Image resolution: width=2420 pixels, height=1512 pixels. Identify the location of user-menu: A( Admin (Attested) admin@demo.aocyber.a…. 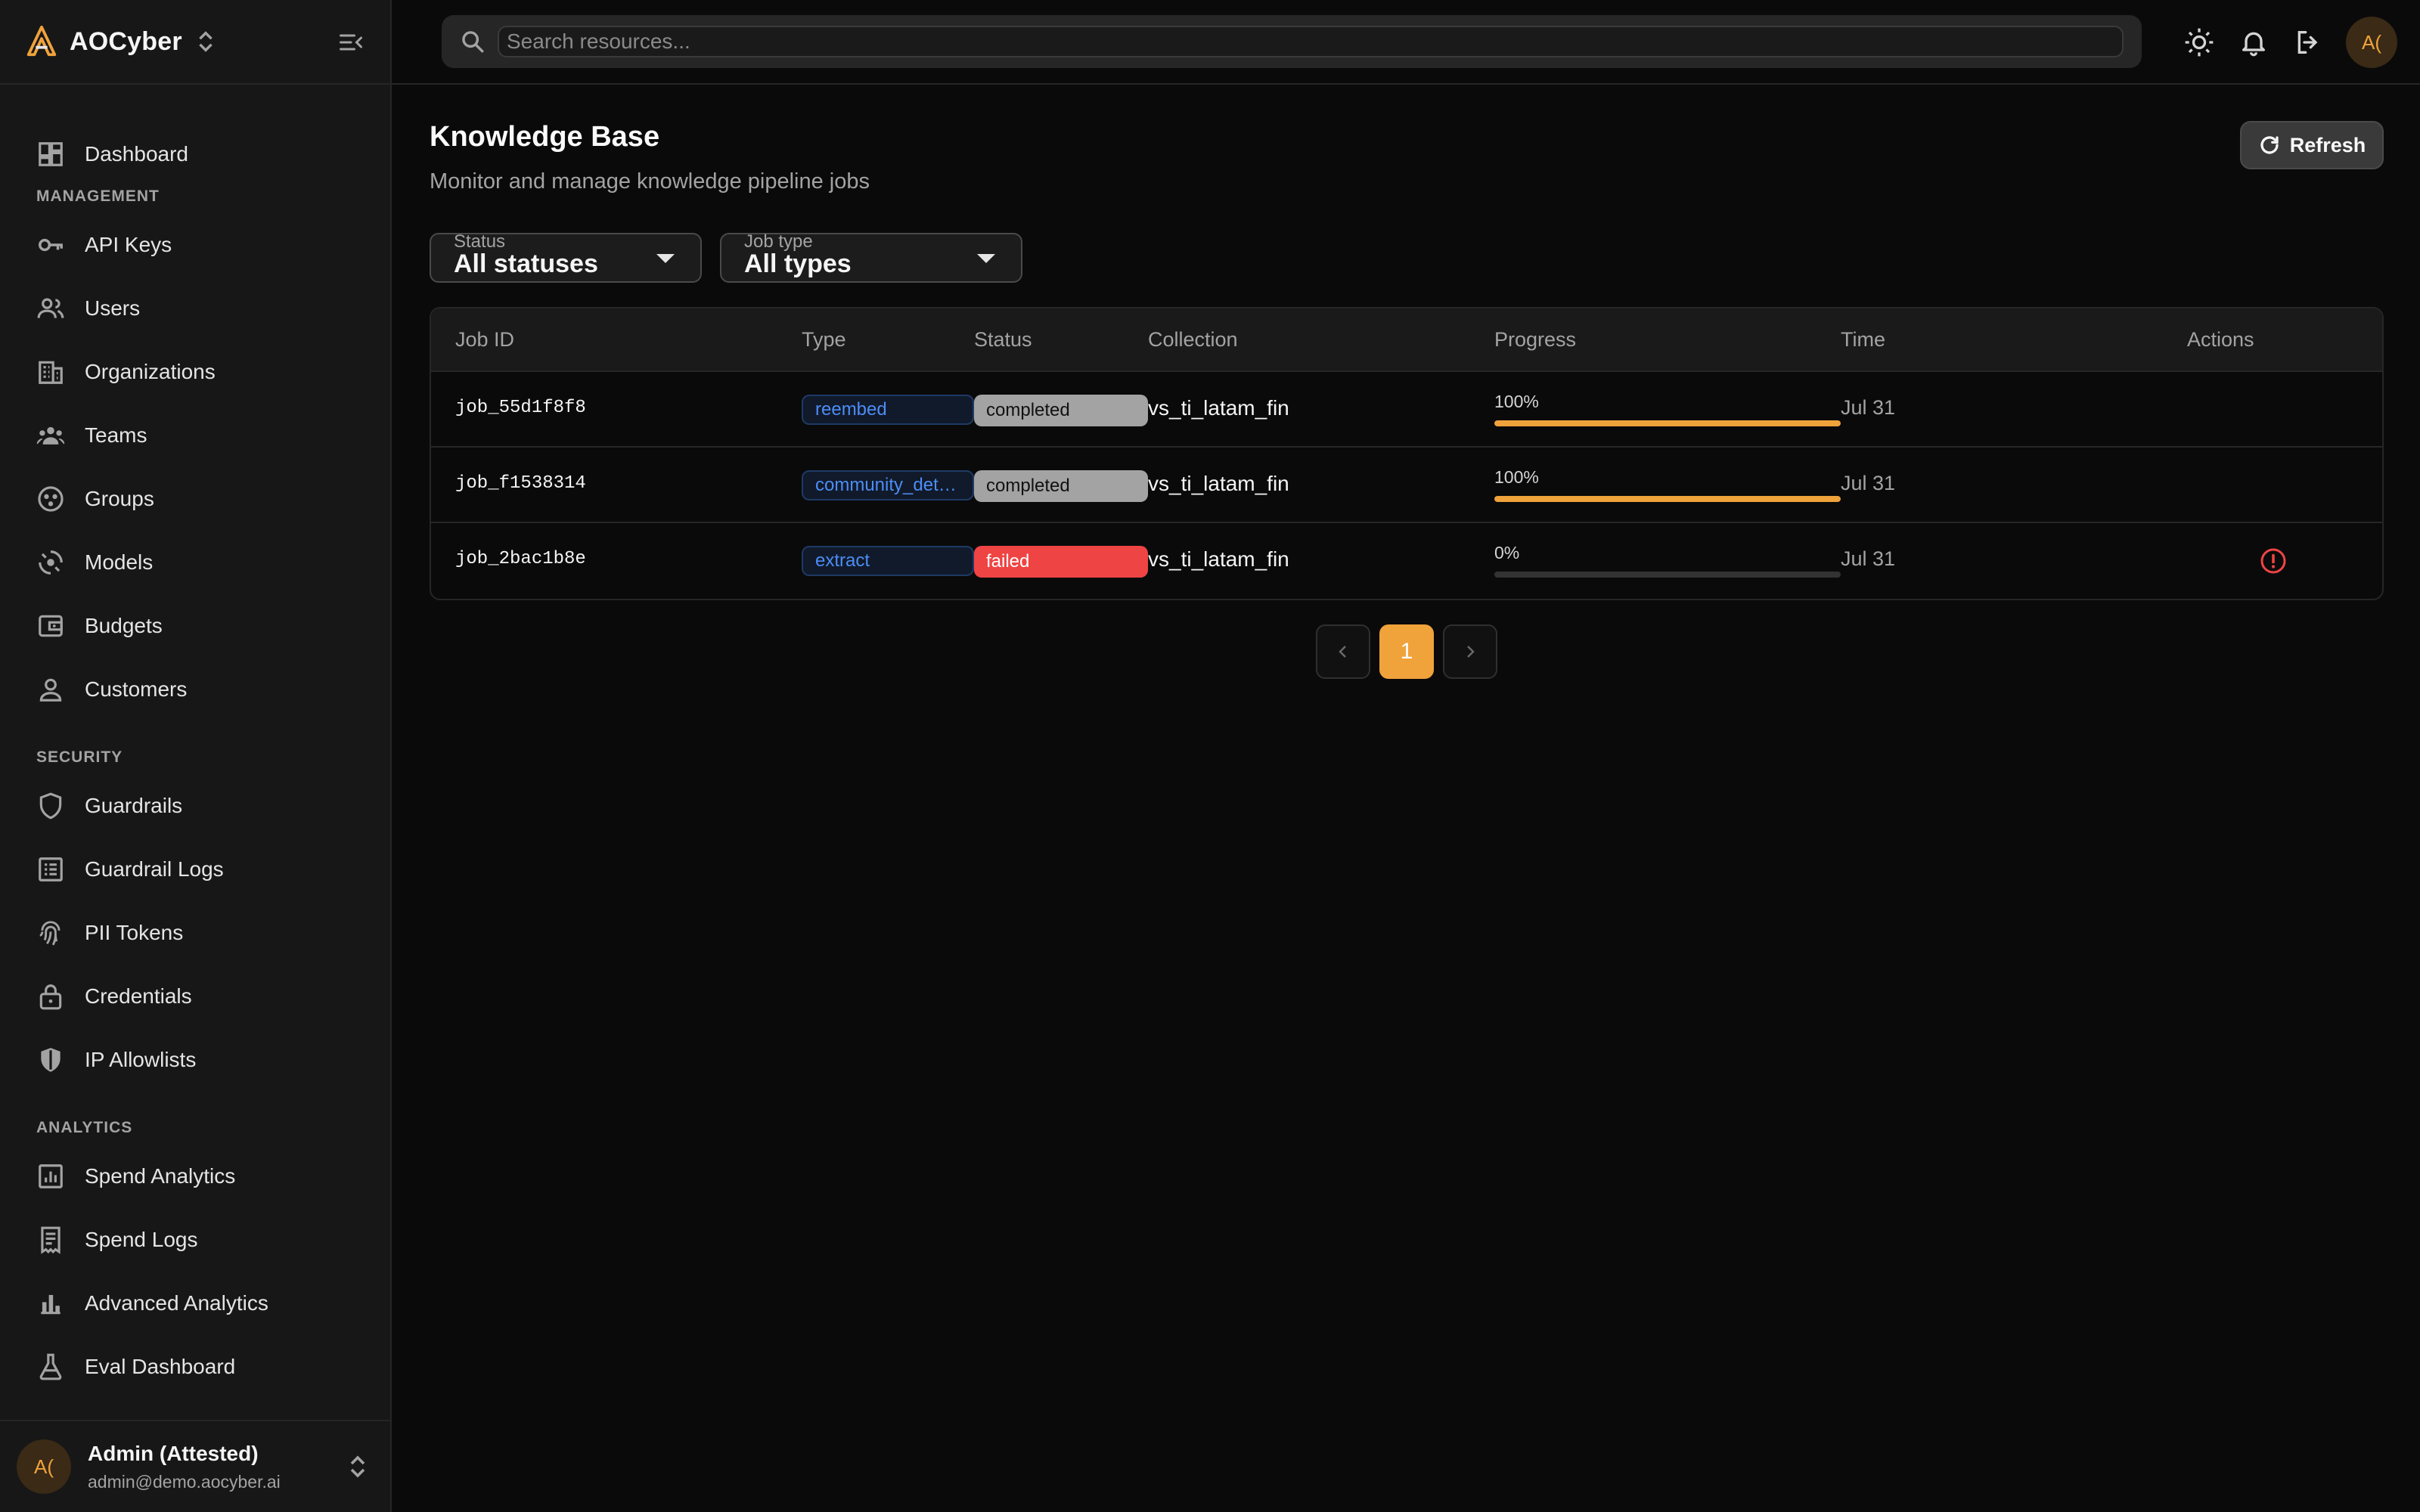
(195, 1466).